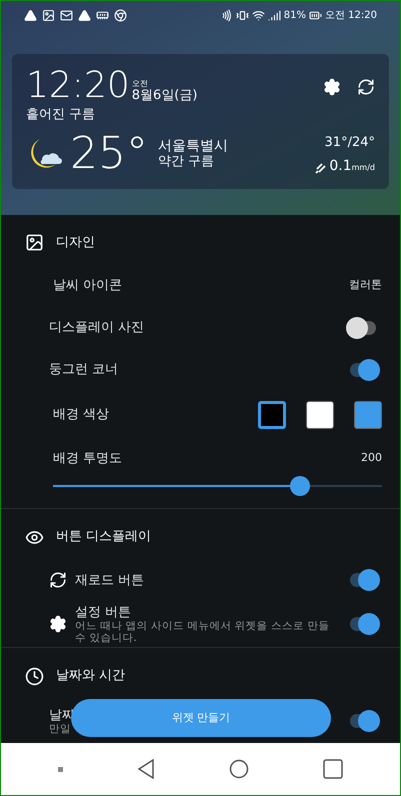  Describe the element at coordinates (300, 486) in the screenshot. I see `slider-thumb` at that location.